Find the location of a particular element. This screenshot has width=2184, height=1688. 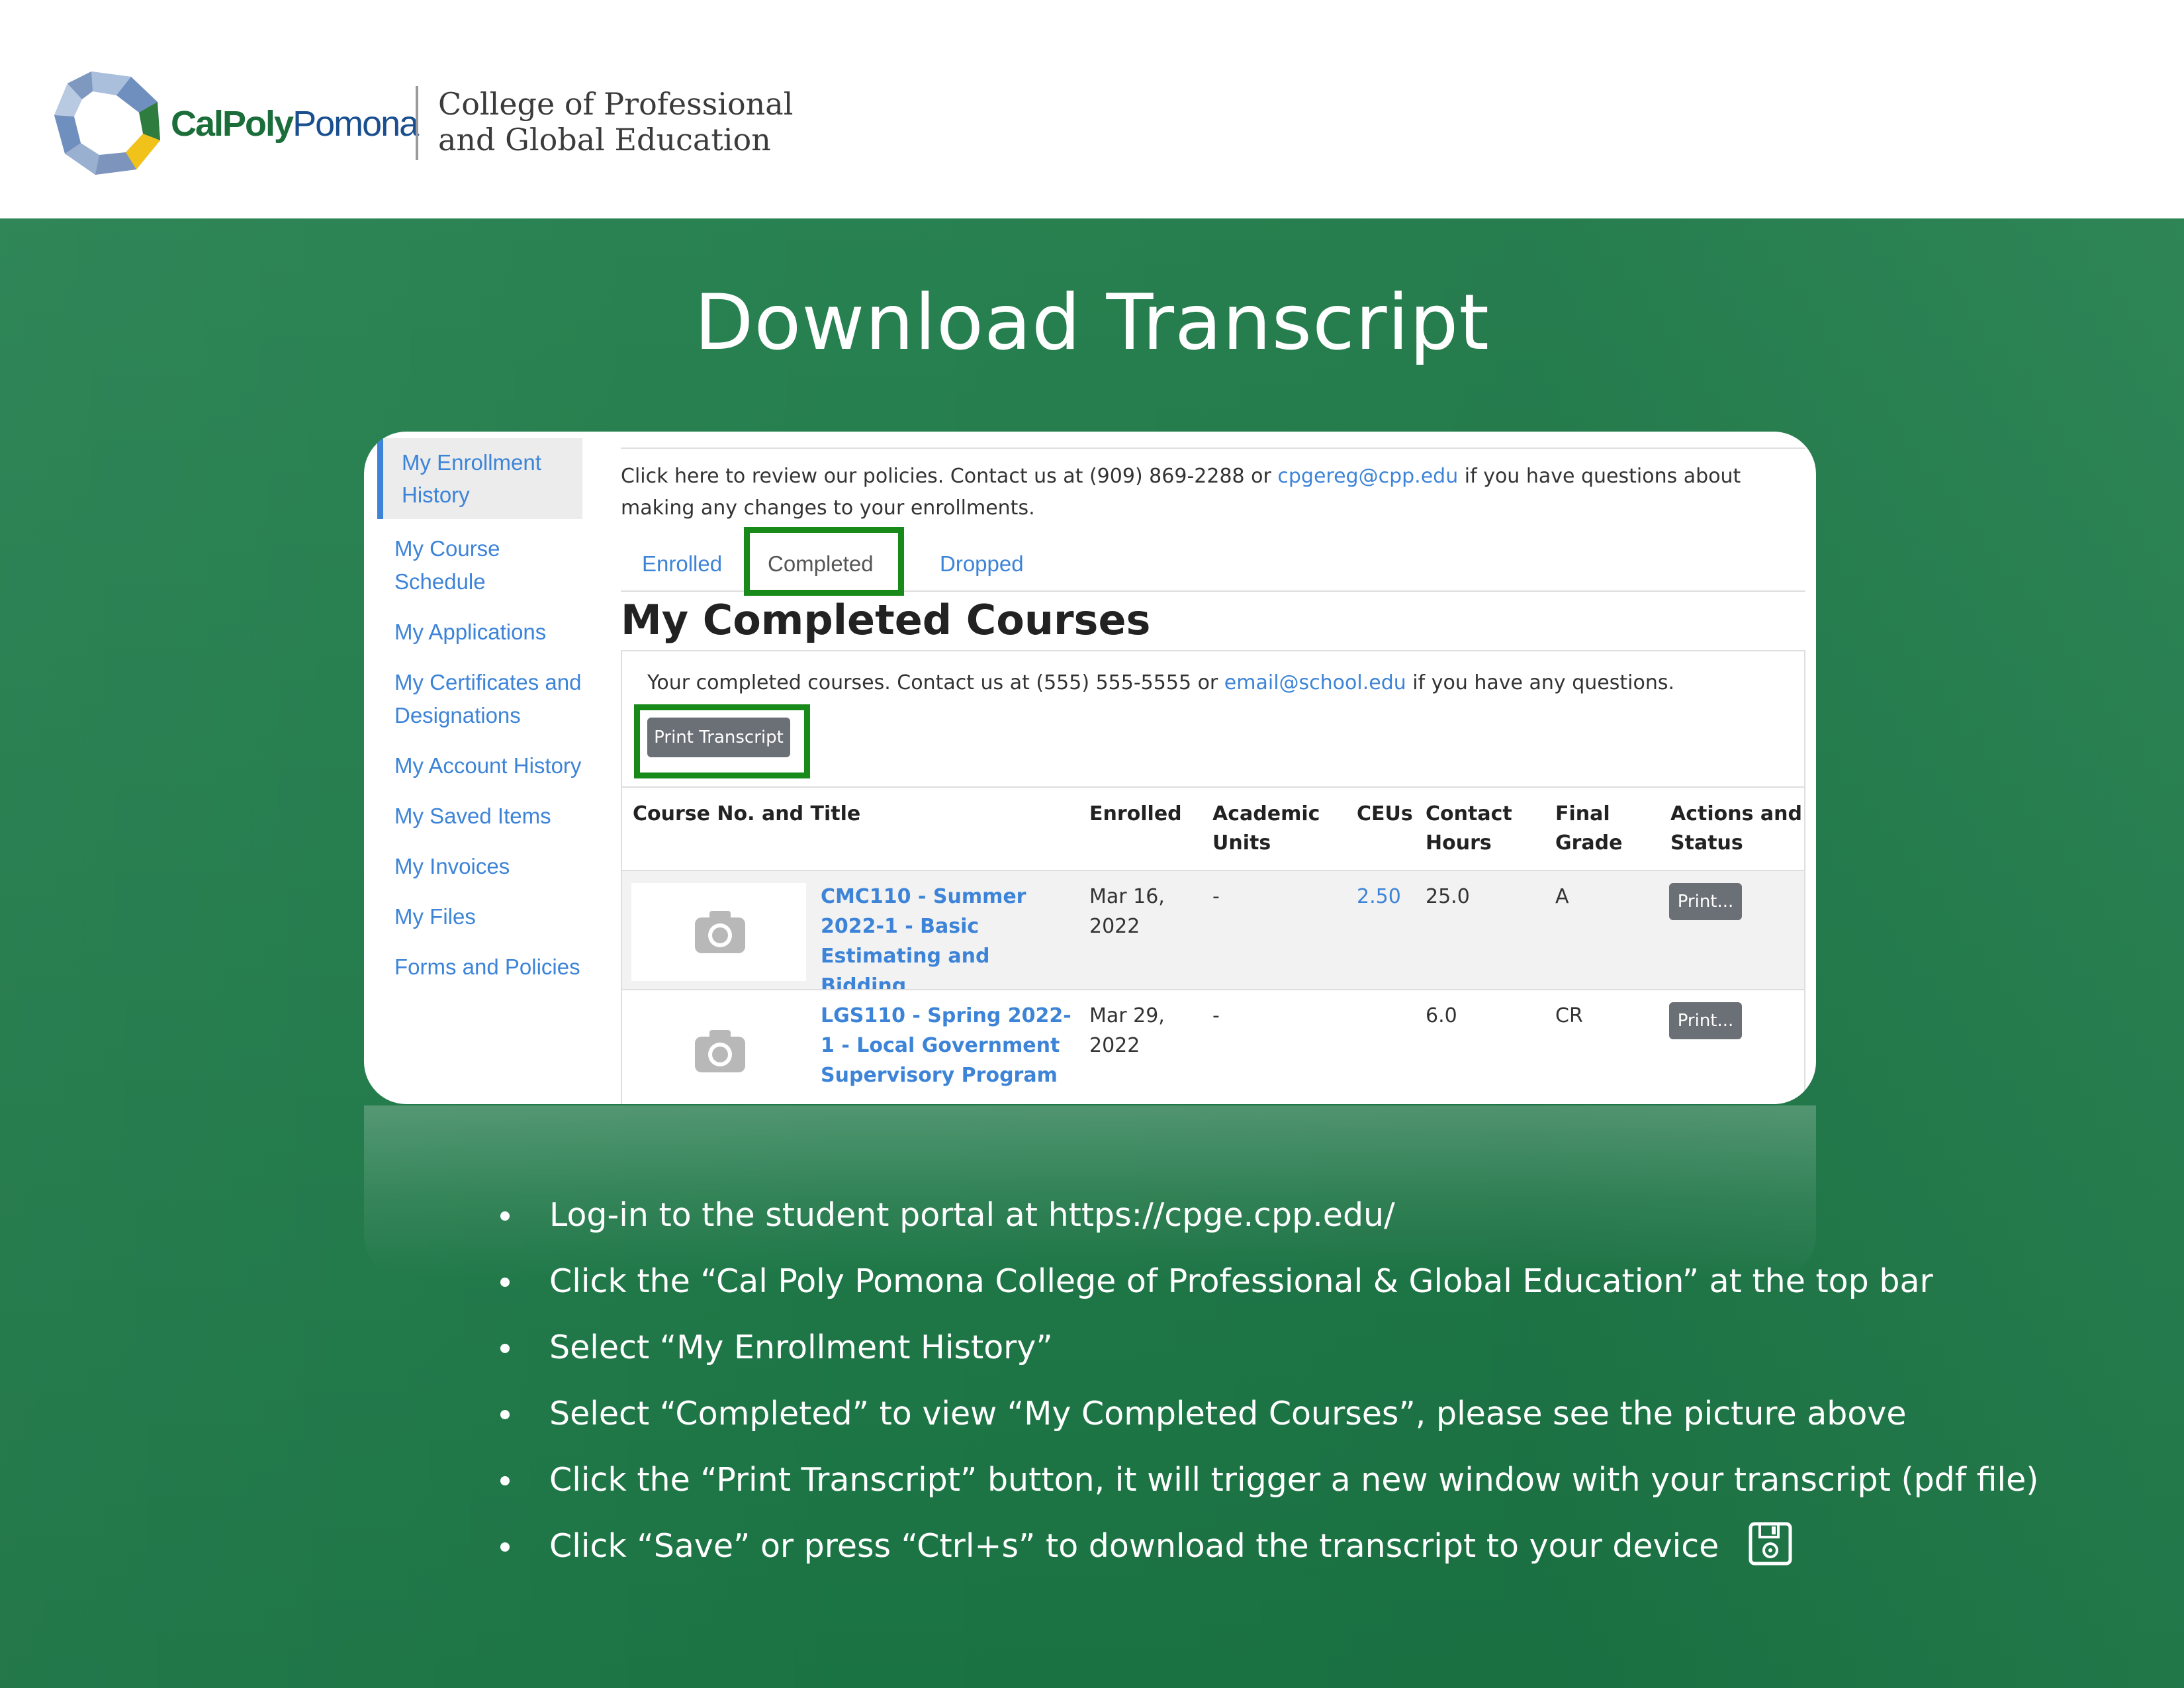

college-name-line1: College of Professional is located at coordinates (616, 104).